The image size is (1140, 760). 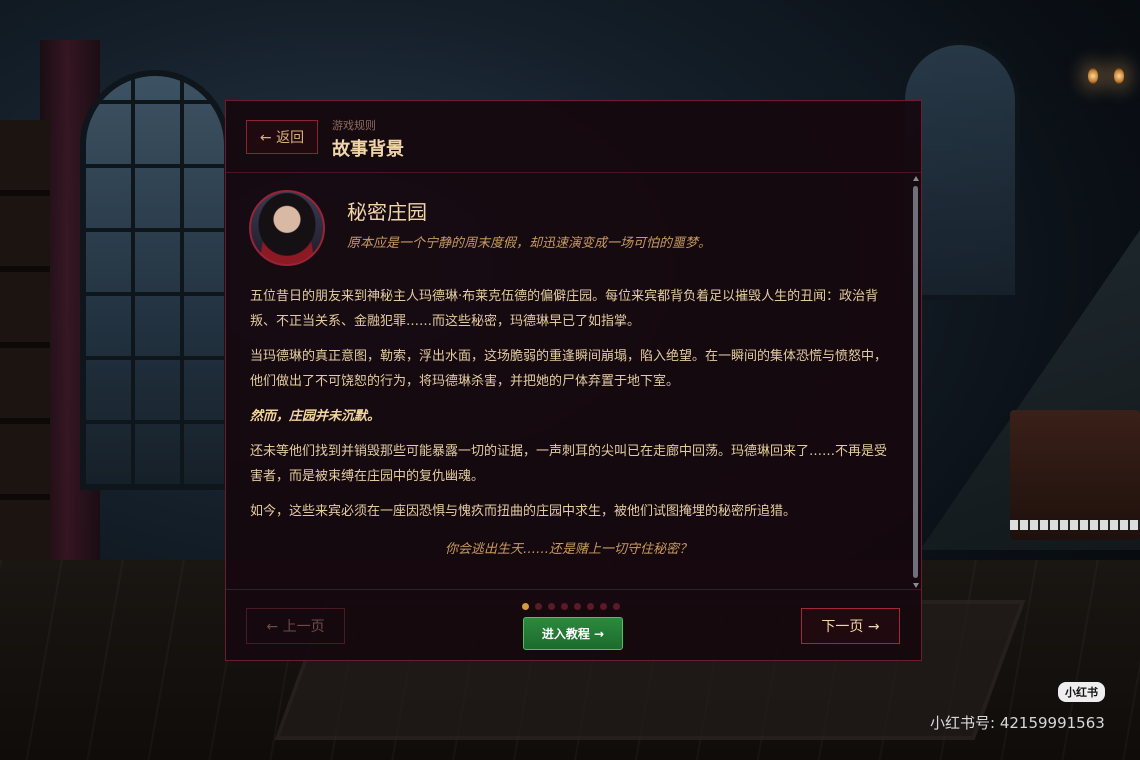 I want to click on panel-header: ← 返回 游戏规则 故事背景, so click(x=573, y=137).